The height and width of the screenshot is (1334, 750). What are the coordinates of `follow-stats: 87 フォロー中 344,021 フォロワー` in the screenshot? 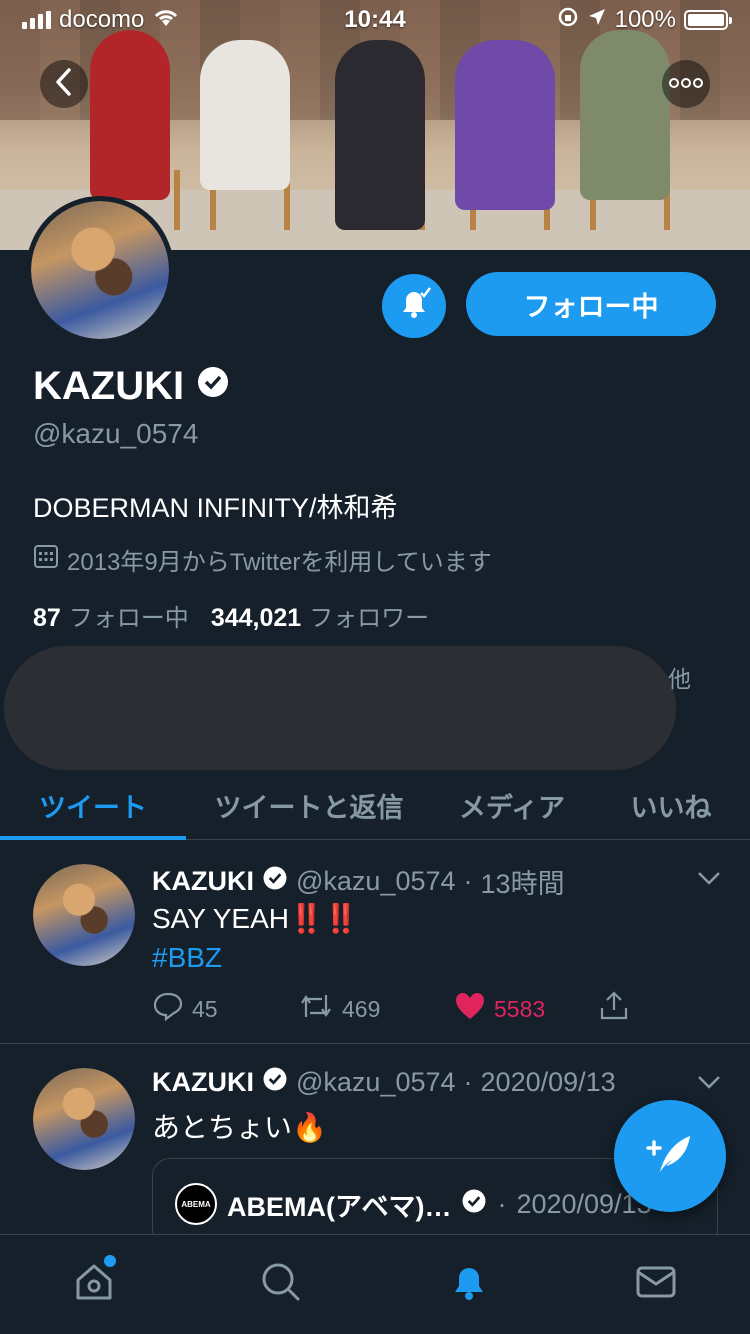 It's located at (231, 615).